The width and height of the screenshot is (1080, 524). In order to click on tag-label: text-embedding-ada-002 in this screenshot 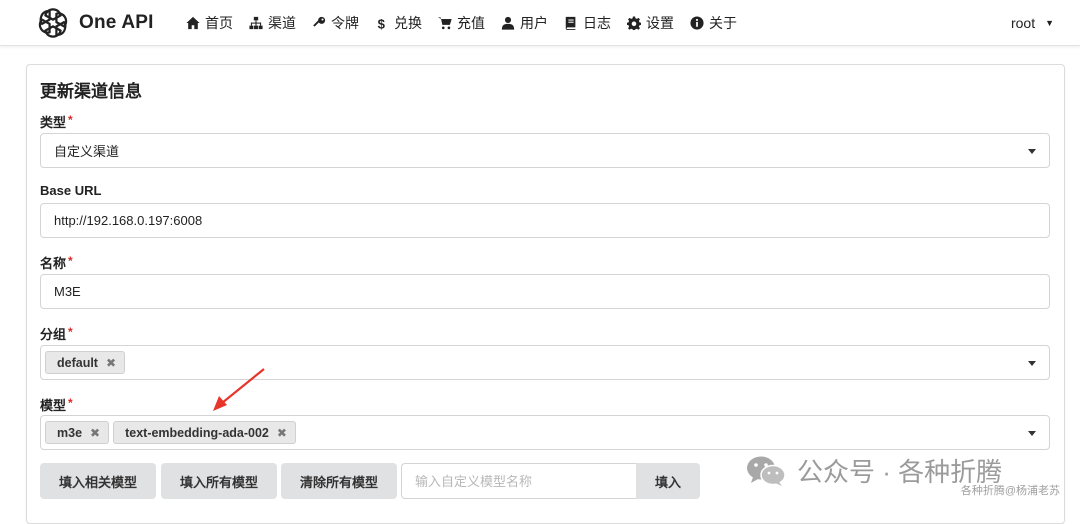, I will do `click(197, 432)`.